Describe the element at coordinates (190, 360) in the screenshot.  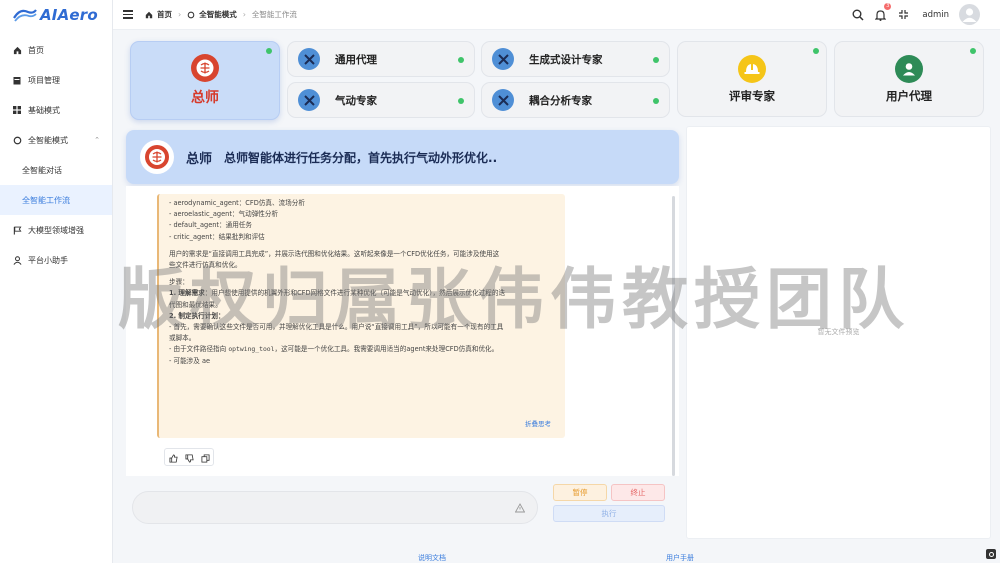
I see `message-line: - 可能涉及 ae` at that location.